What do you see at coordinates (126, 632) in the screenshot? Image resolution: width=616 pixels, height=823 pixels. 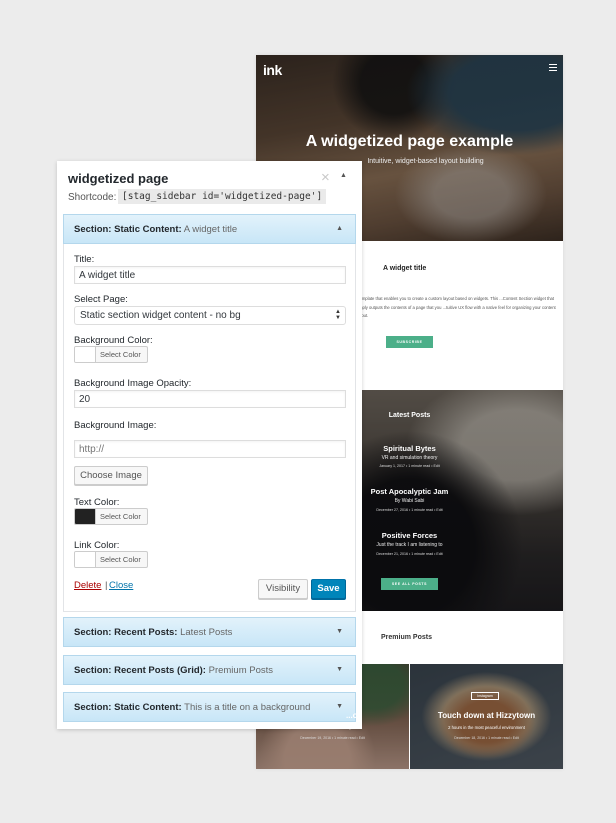 I see `section-type: Section: Recent Posts:` at bounding box center [126, 632].